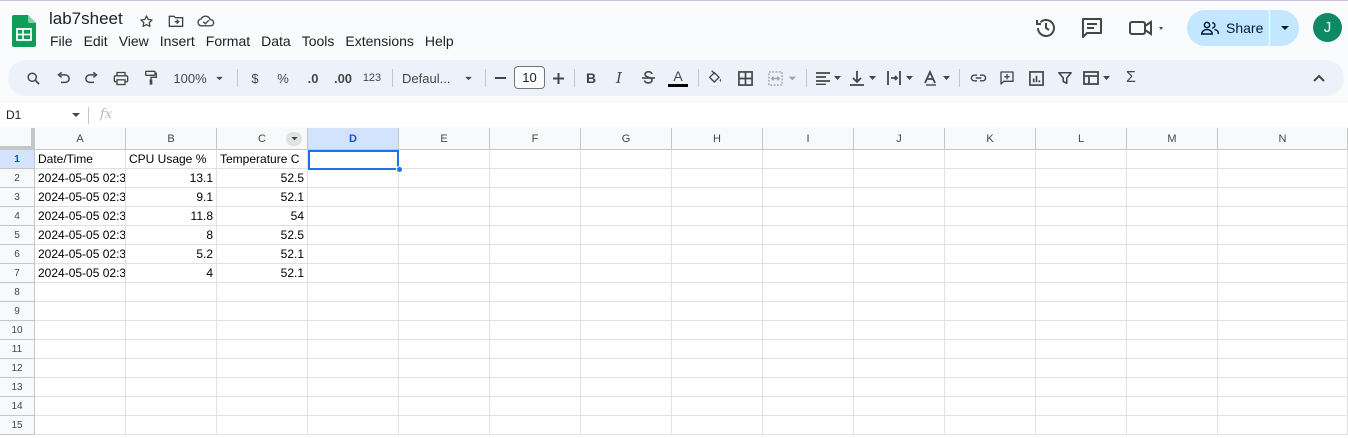  Describe the element at coordinates (294, 139) in the screenshot. I see `column-c-menu-dropdown-icon` at that location.